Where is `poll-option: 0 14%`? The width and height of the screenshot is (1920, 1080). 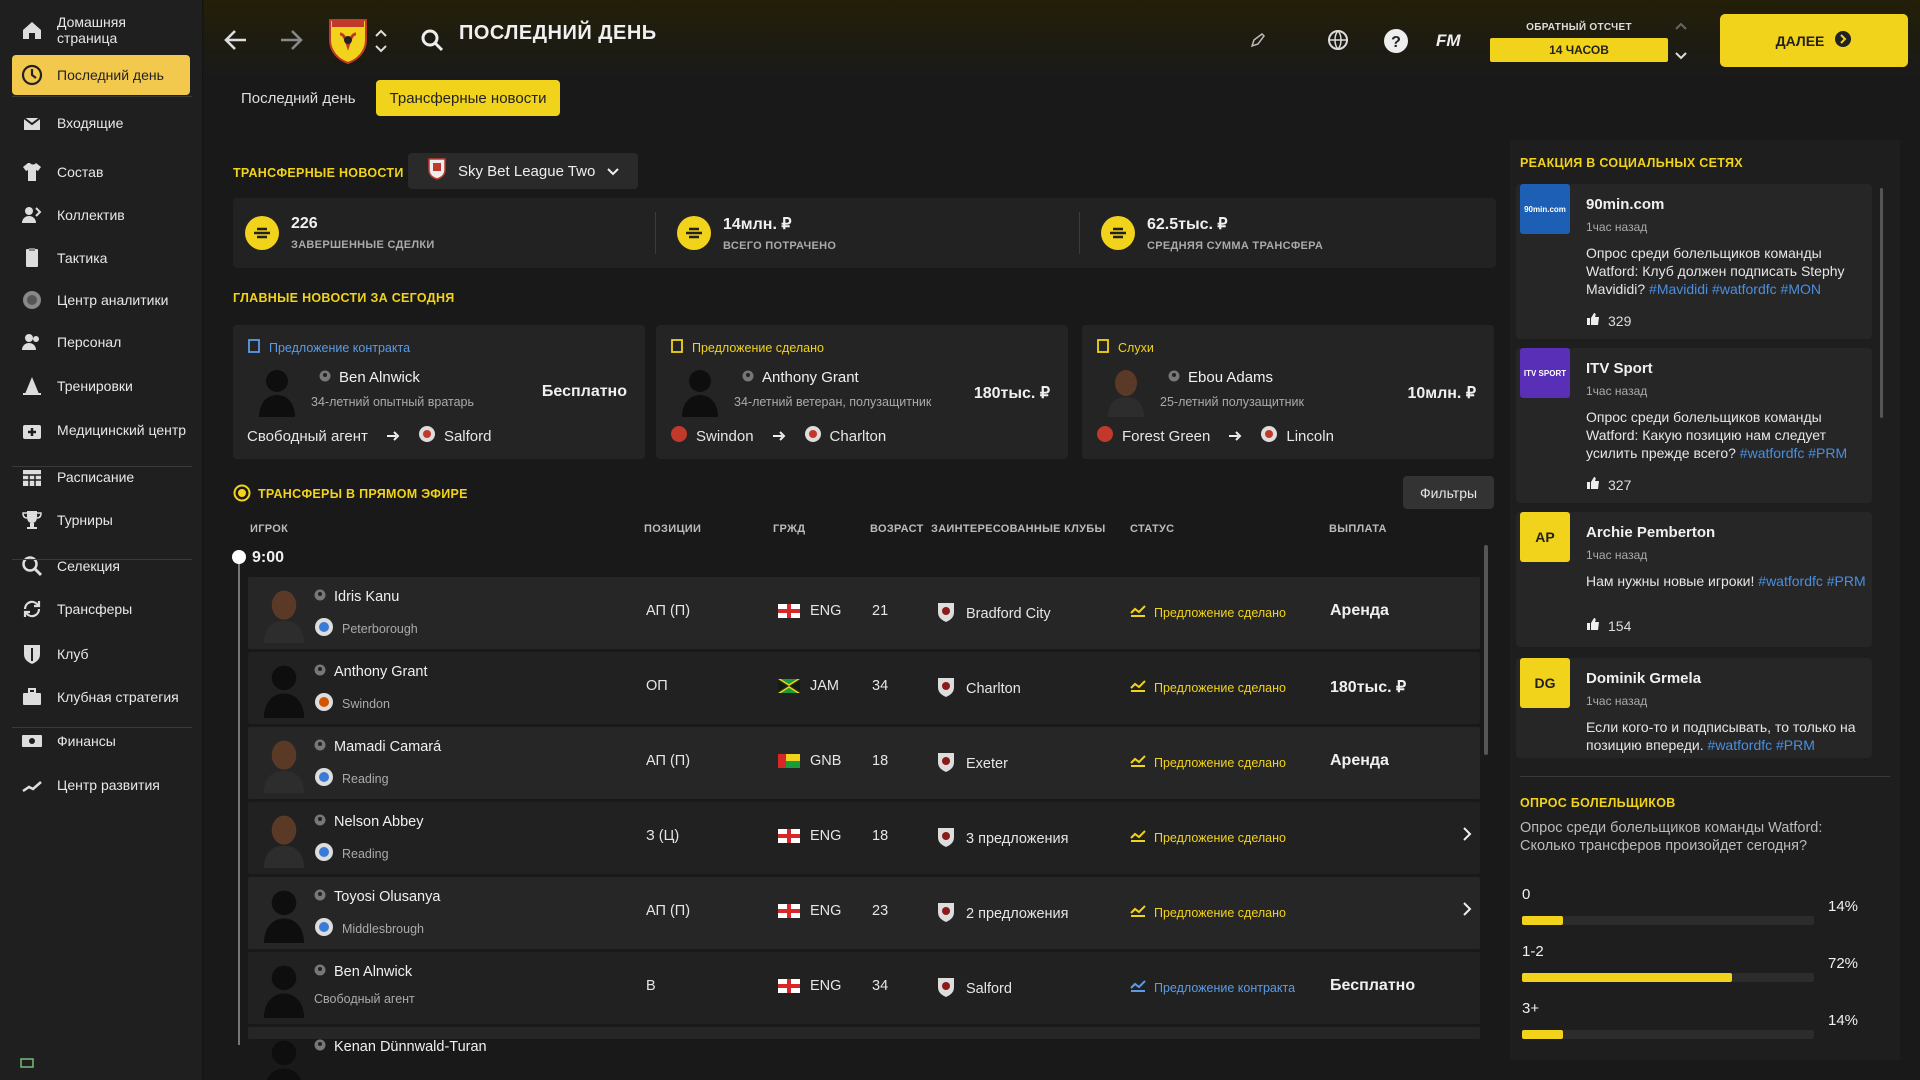 poll-option: 0 14% is located at coordinates (1697, 905).